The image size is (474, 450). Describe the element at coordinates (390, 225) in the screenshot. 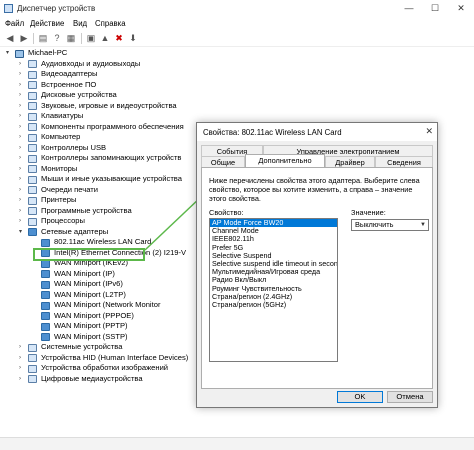

I see `value-select: Выключить ▼` at that location.